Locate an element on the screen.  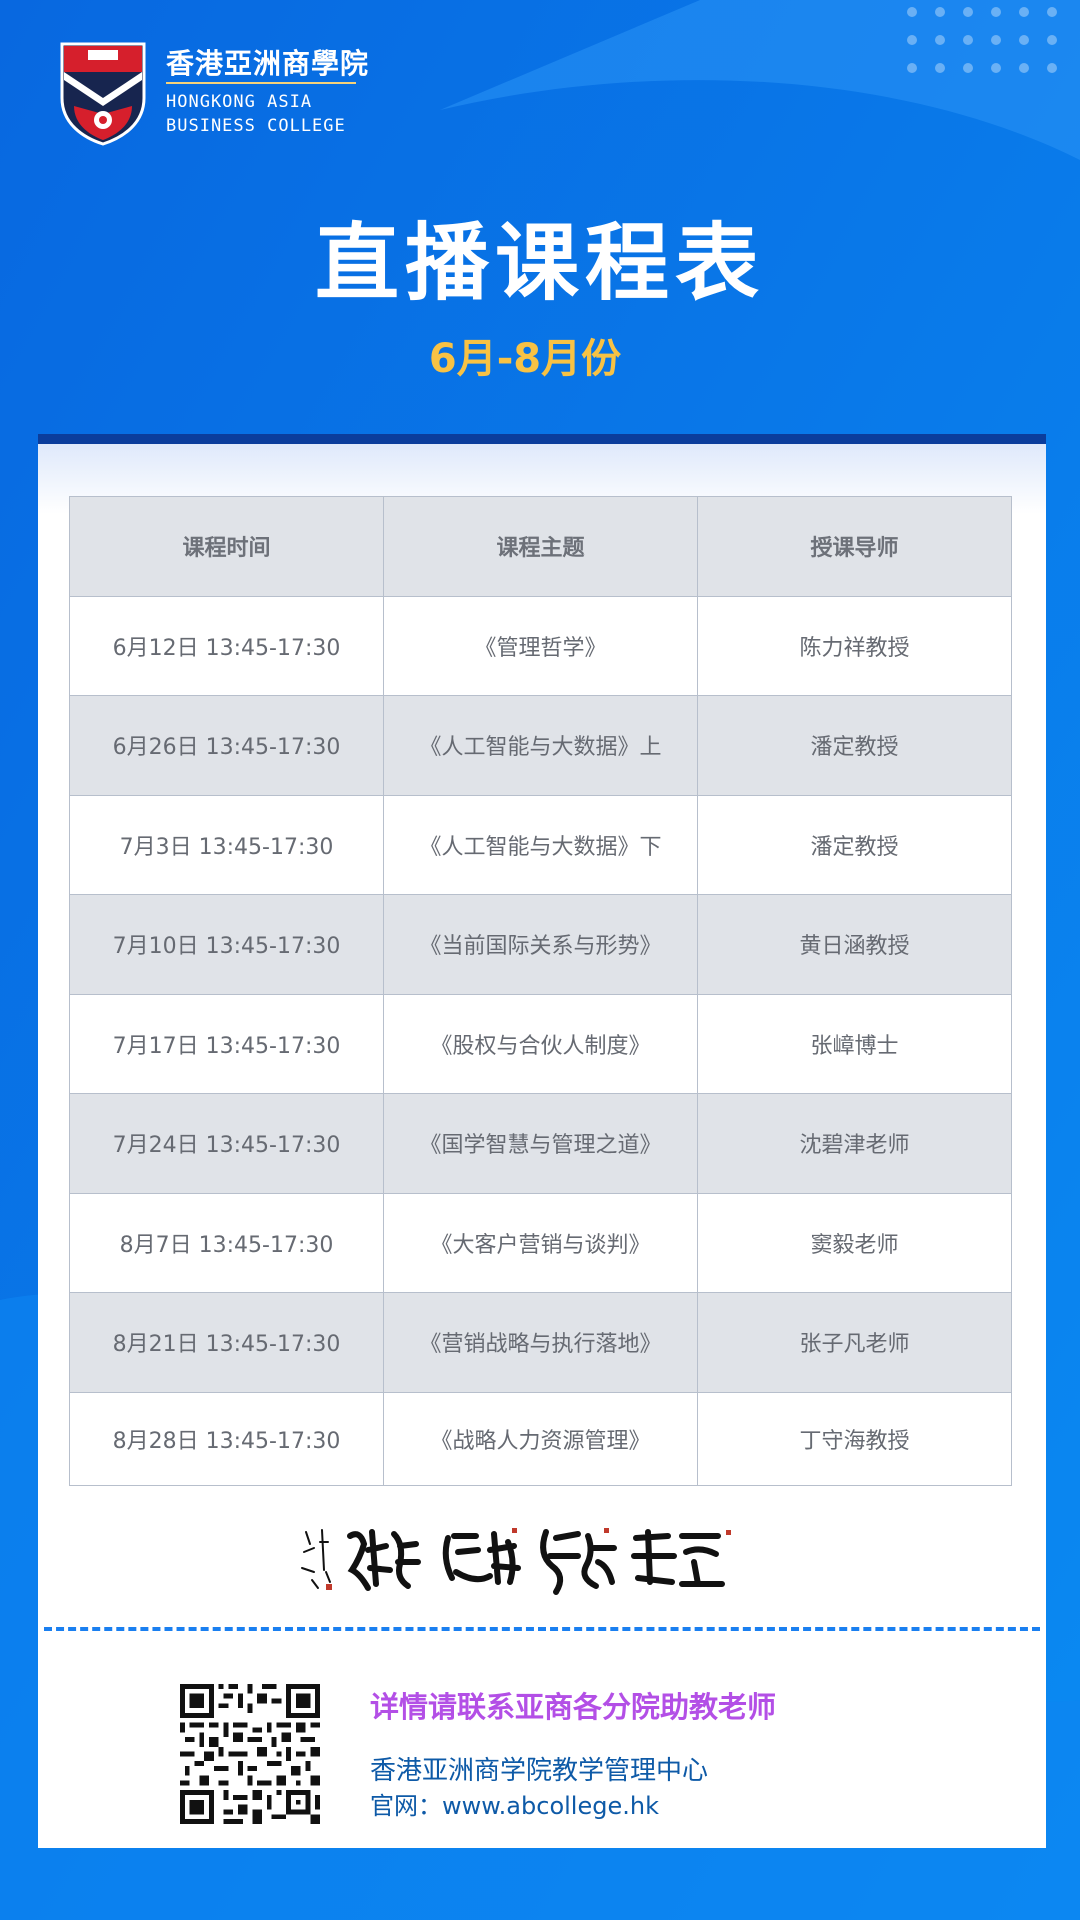
table-row: 7月3日 13:45-17:30 《人工智能与大数据》下 潘定教授 is located at coordinates (540, 844).